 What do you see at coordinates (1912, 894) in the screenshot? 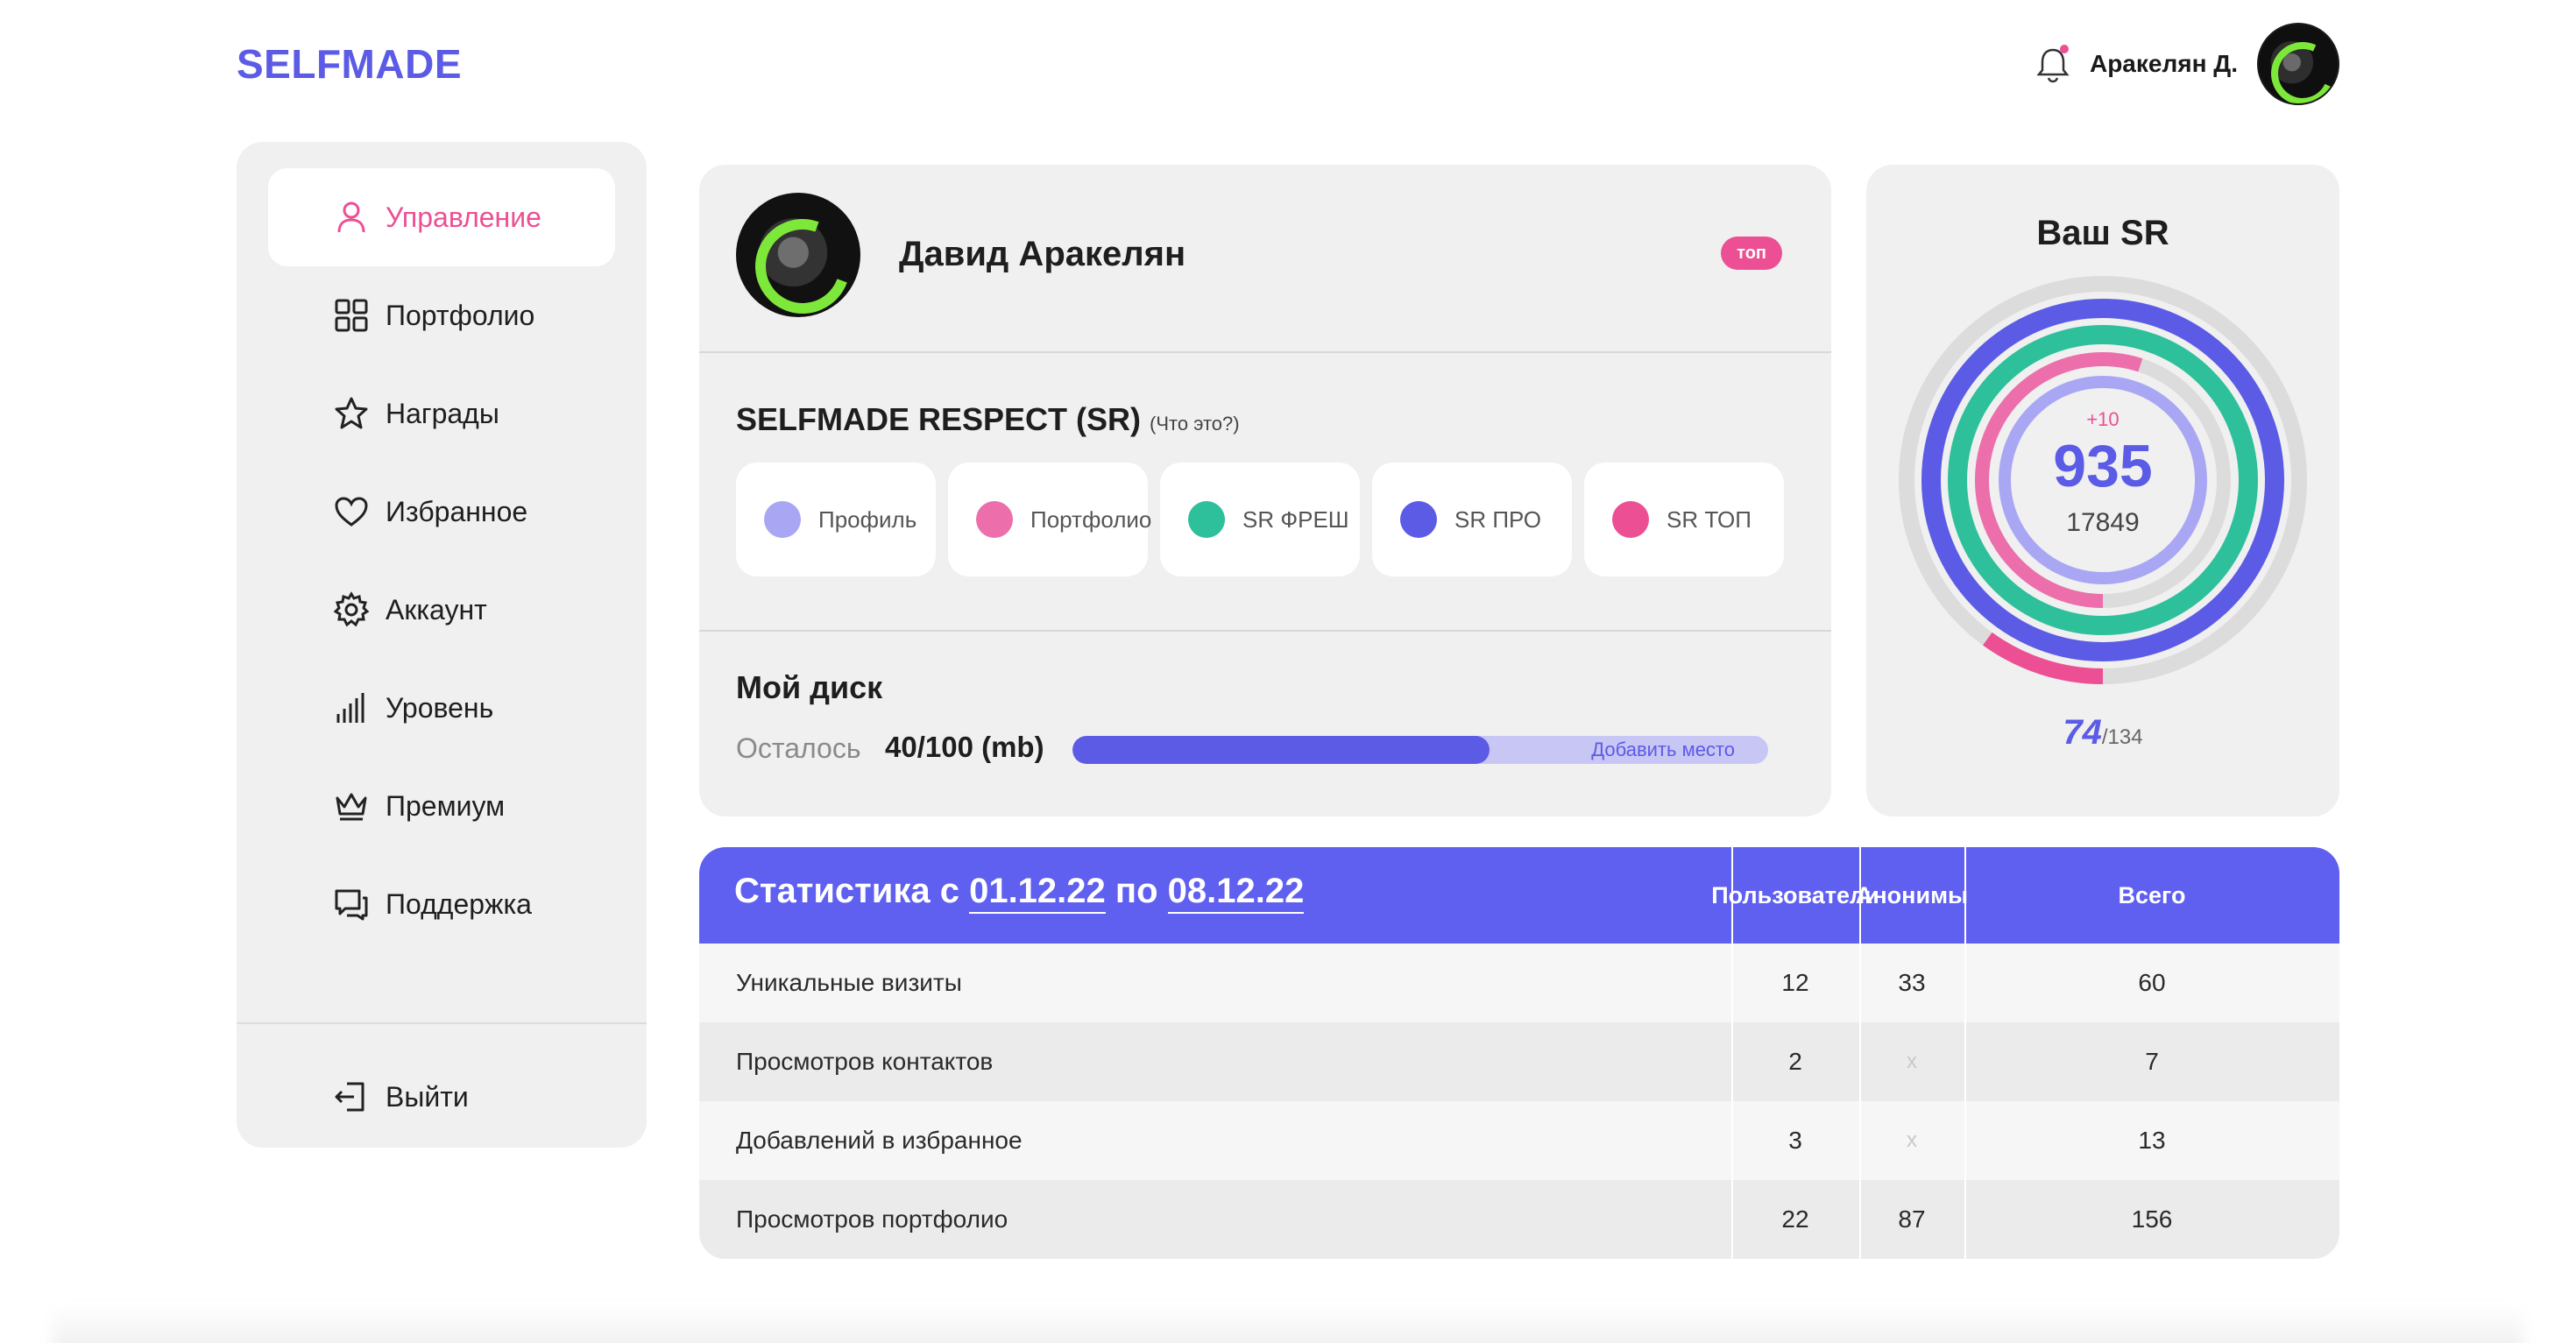
I see `col-header-anonymous: Анонимы` at bounding box center [1912, 894].